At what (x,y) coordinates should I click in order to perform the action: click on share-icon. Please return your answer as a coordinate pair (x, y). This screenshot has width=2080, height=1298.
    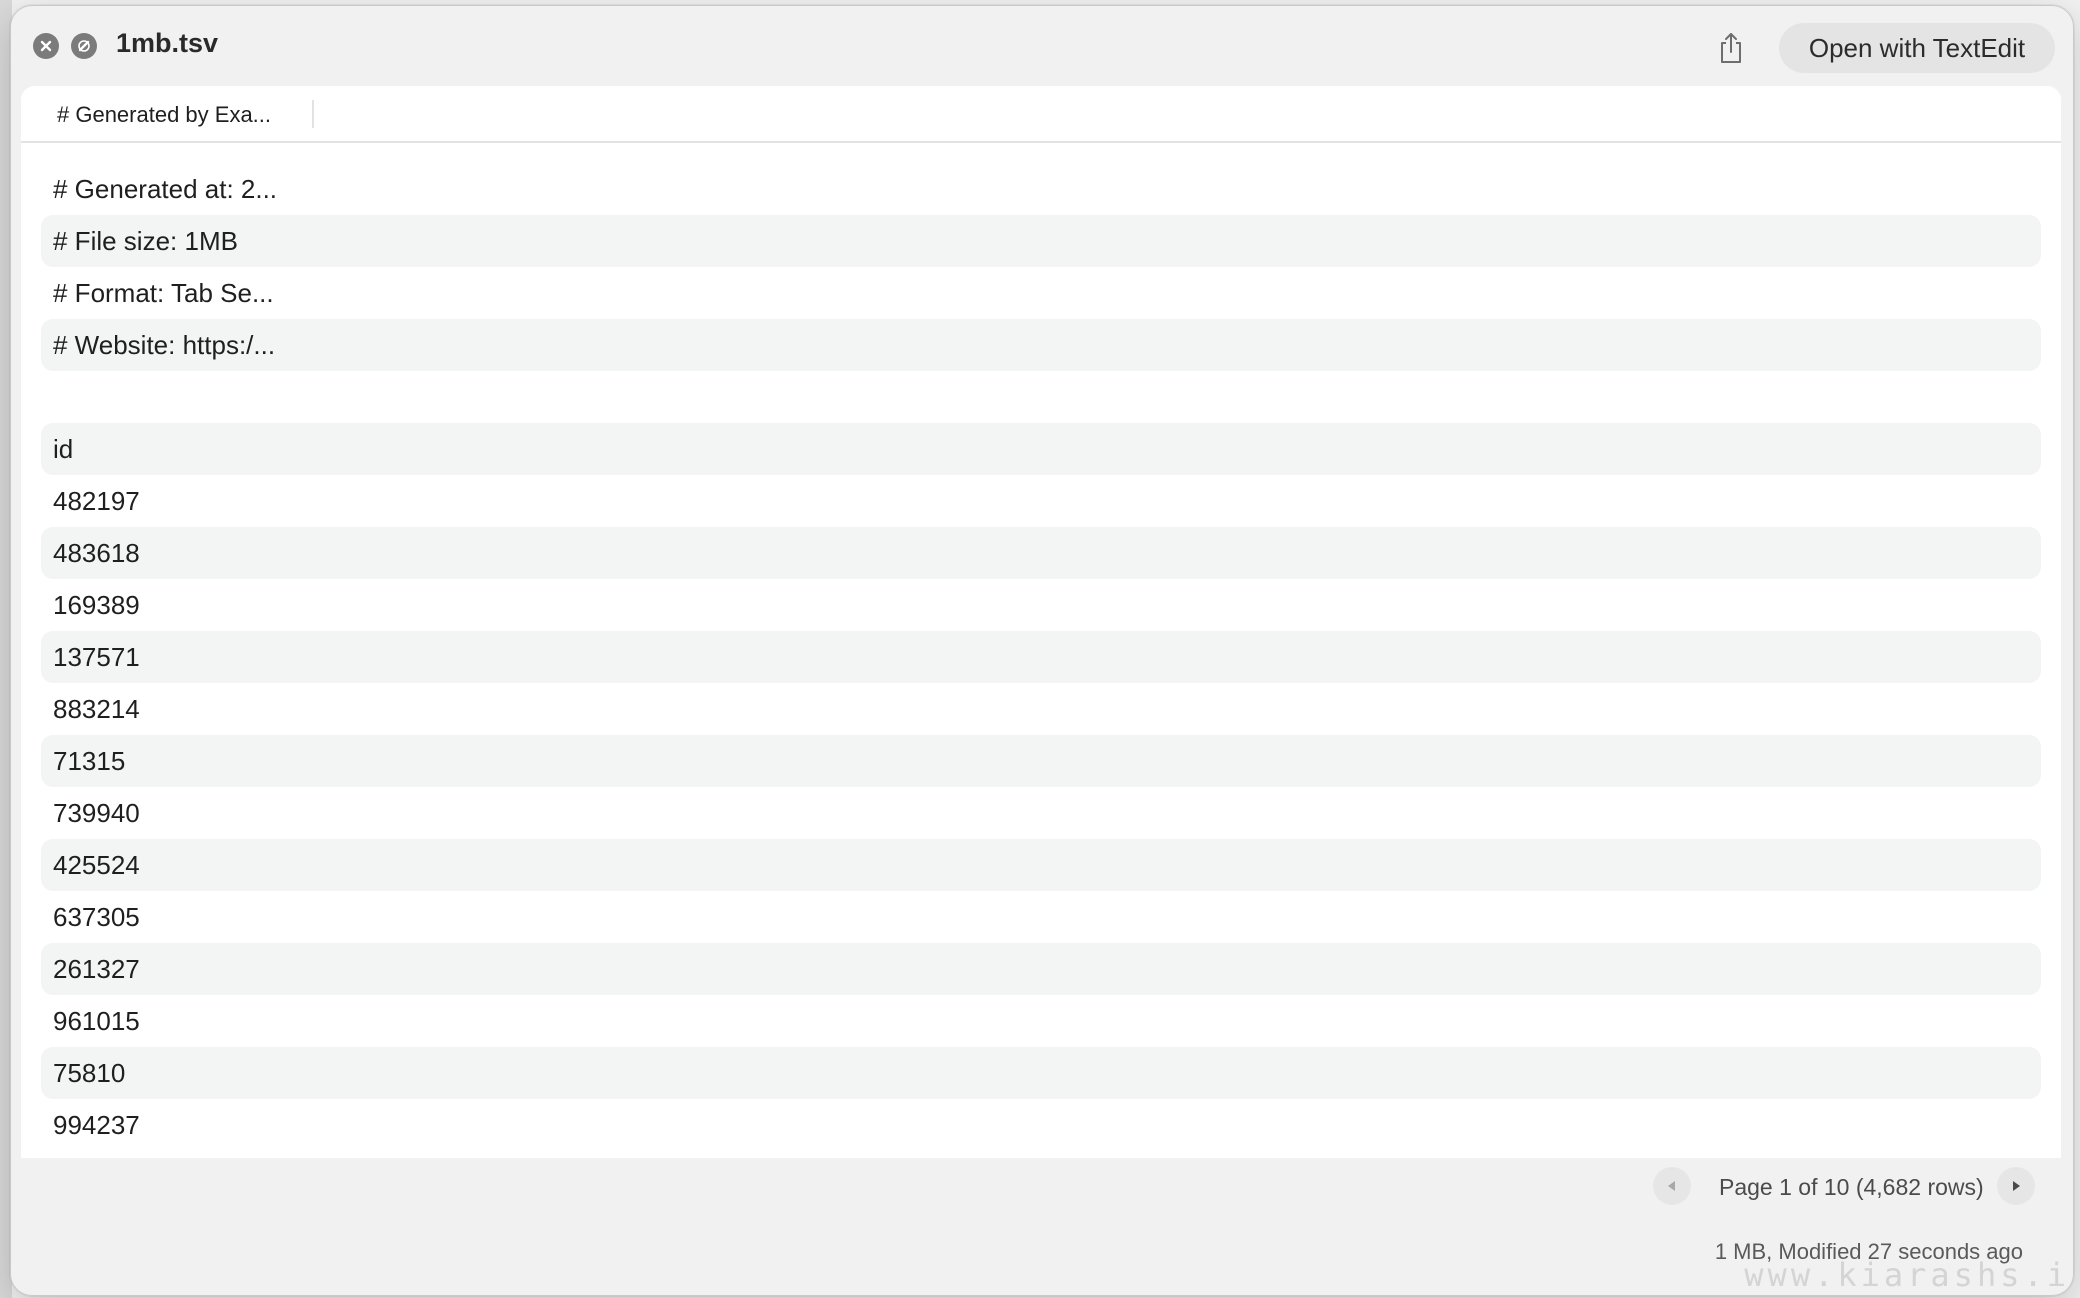
    Looking at the image, I should click on (1731, 48).